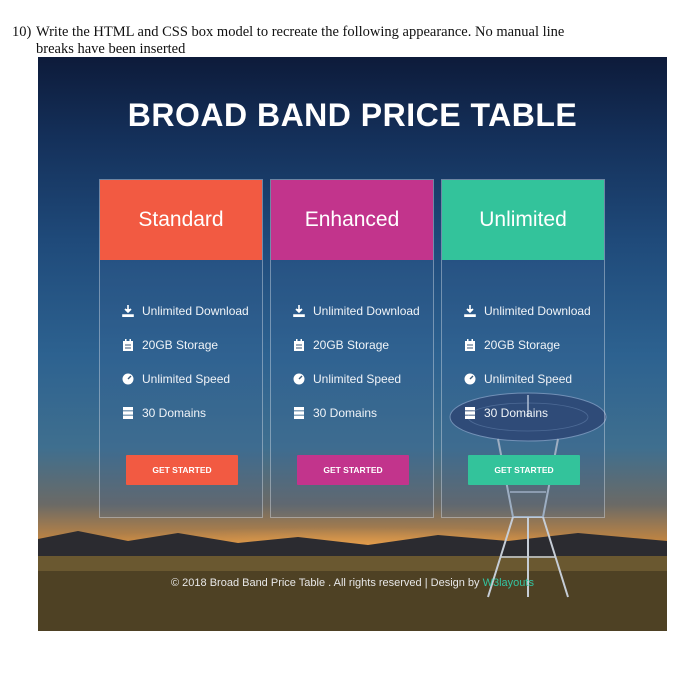  Describe the element at coordinates (22, 32) in the screenshot. I see `question-number: 10)` at that location.